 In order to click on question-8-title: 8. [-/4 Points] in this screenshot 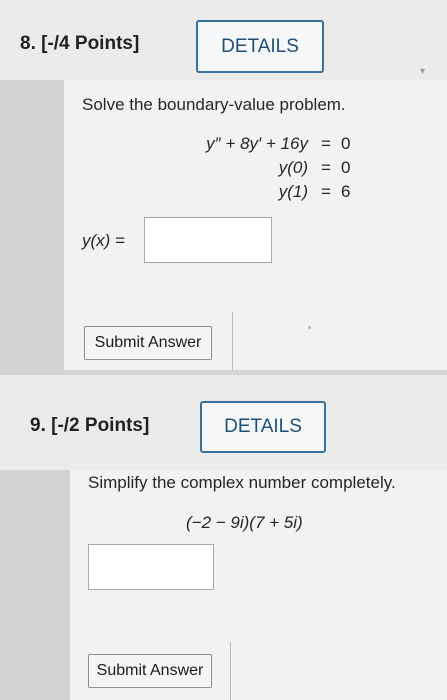, I will do `click(80, 43)`.